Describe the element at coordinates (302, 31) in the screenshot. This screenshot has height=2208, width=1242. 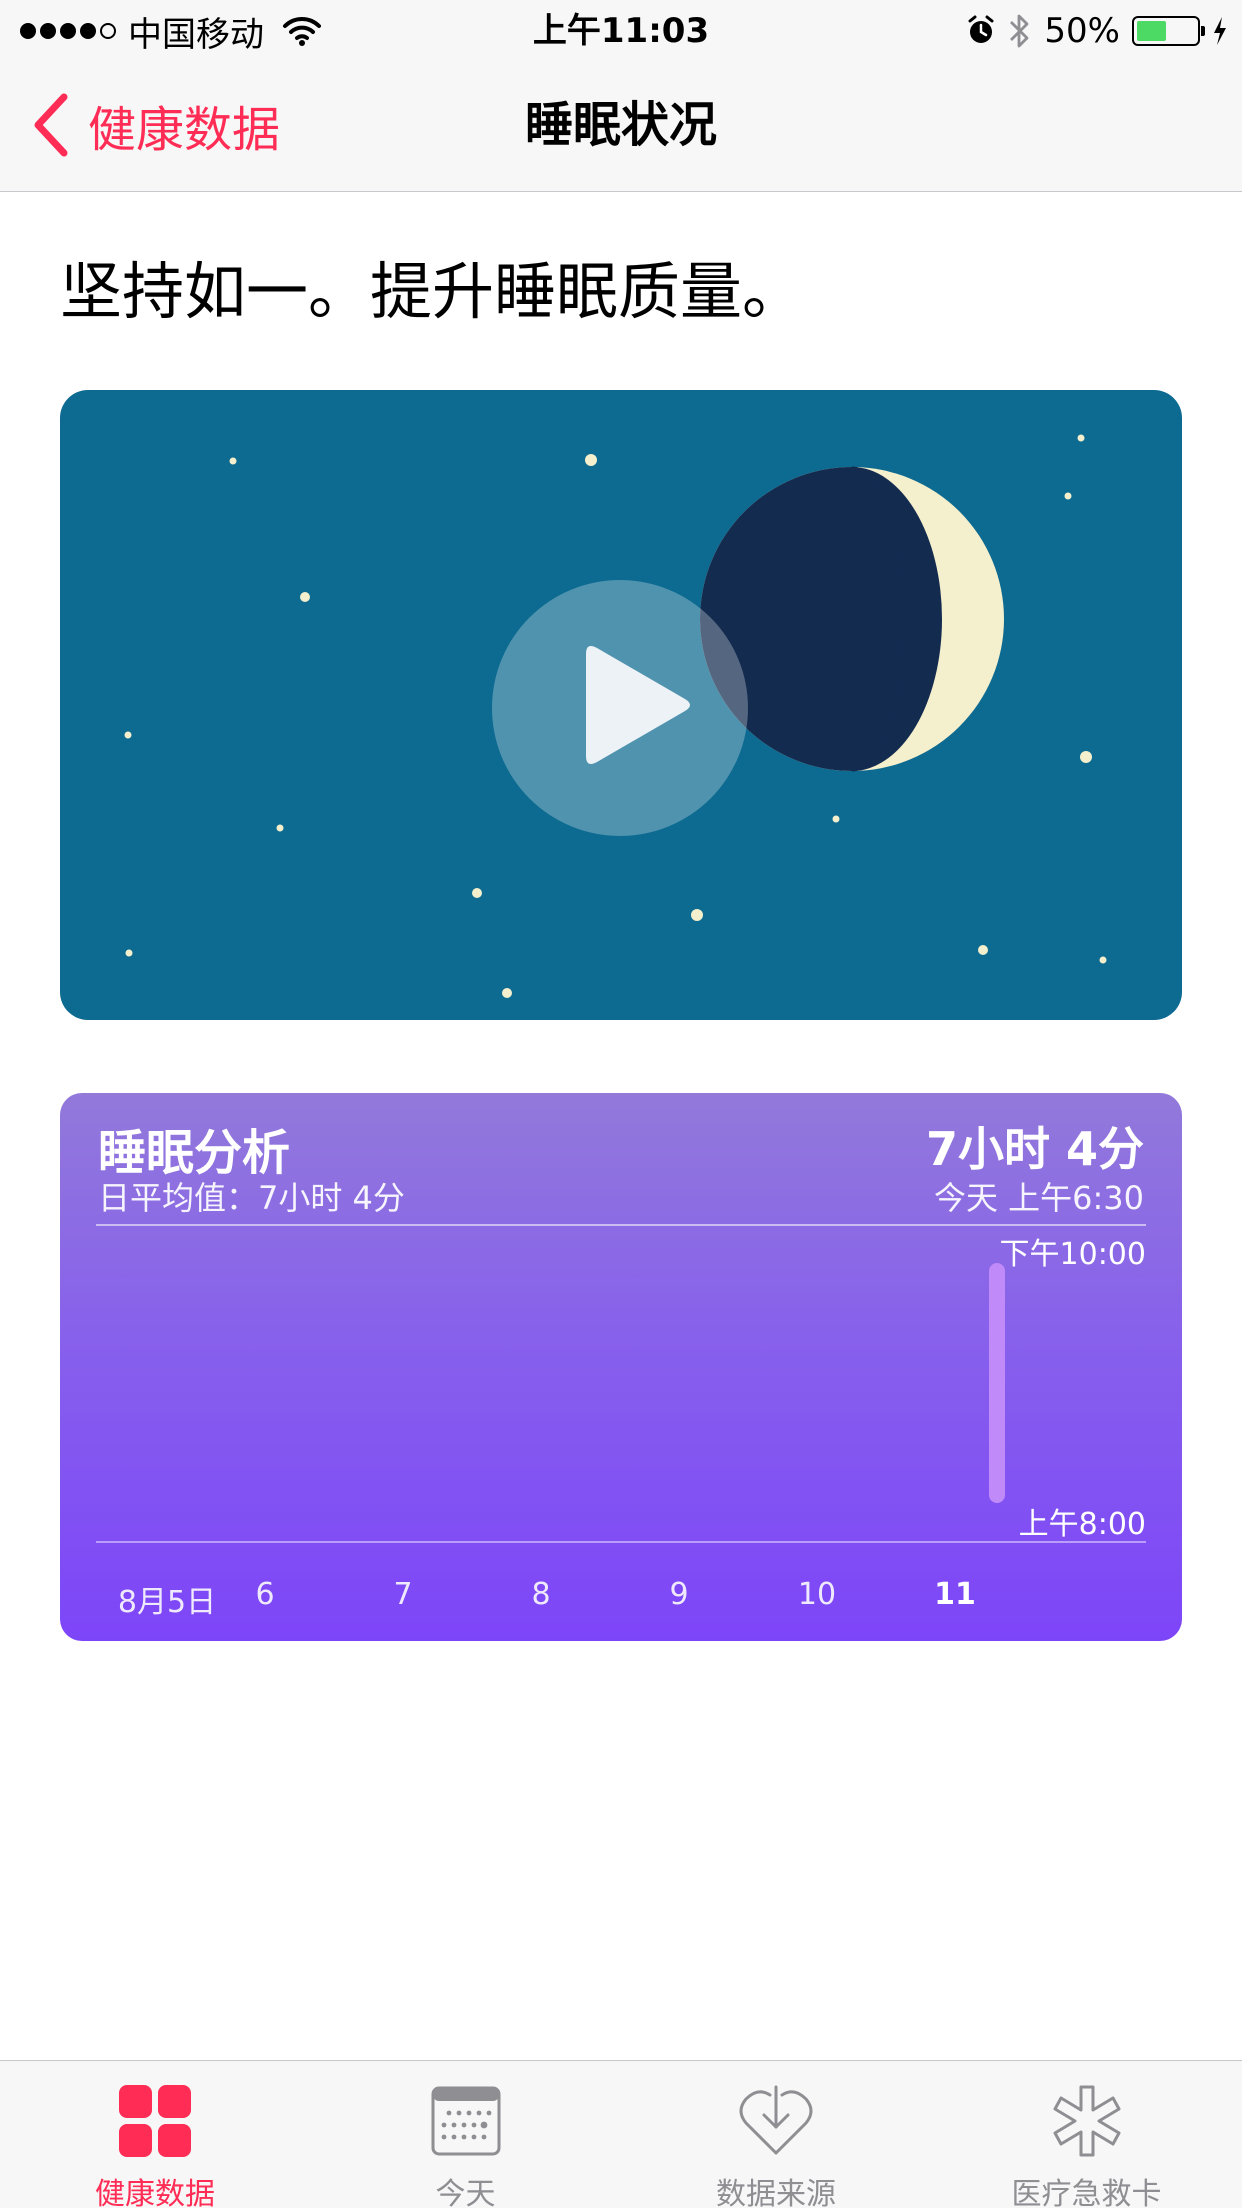
I see `wifi-icon` at that location.